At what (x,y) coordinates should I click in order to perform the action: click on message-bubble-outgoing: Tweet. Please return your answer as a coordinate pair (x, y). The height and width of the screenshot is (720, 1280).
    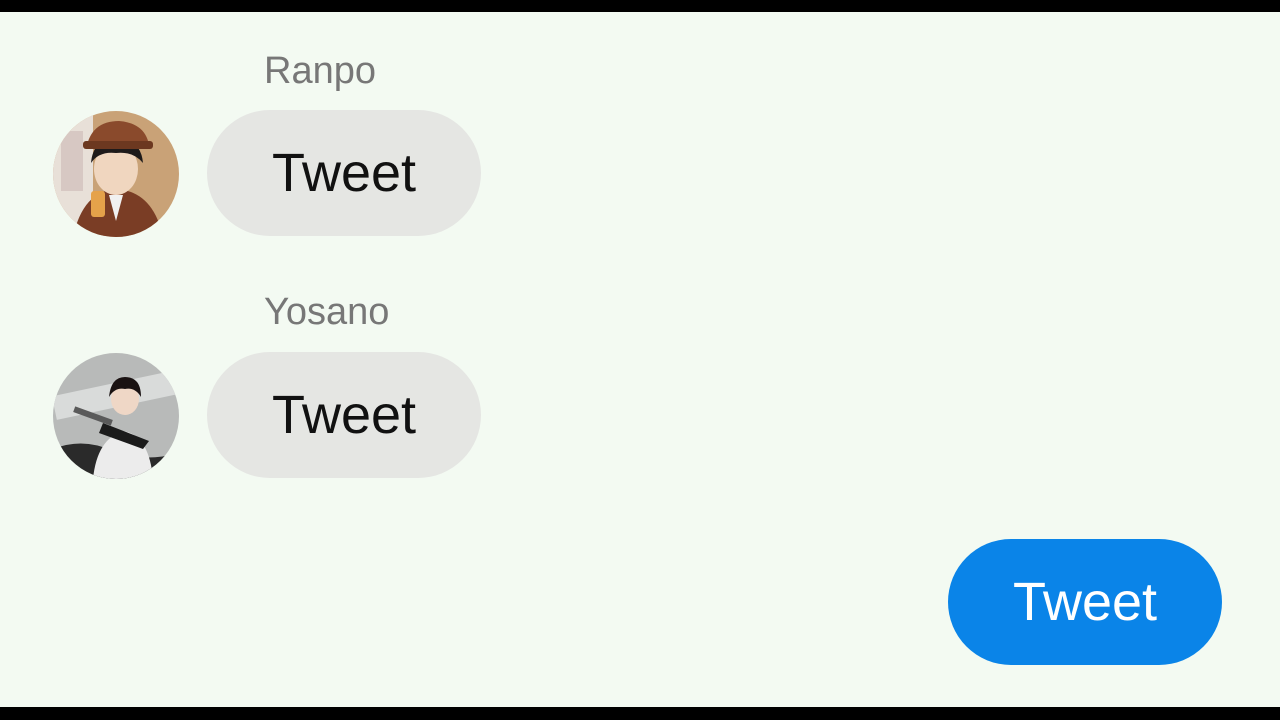
    Looking at the image, I should click on (1085, 602).